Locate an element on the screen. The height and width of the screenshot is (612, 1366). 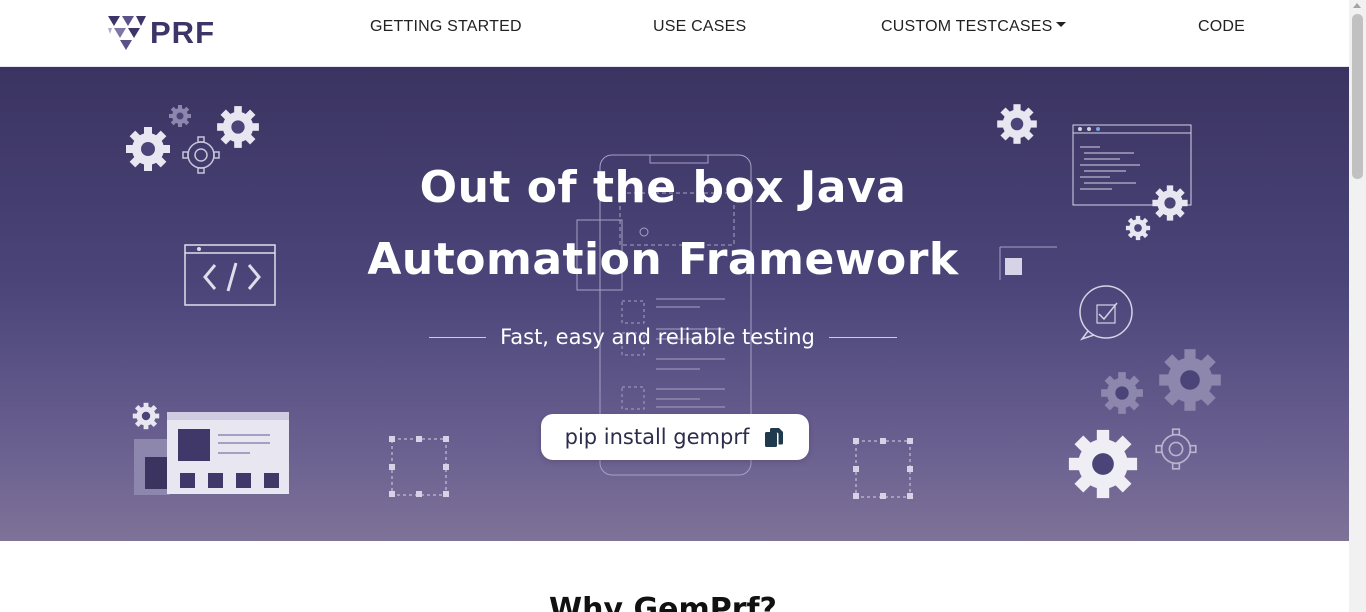
logo-triangles-icon is located at coordinates (127, 33).